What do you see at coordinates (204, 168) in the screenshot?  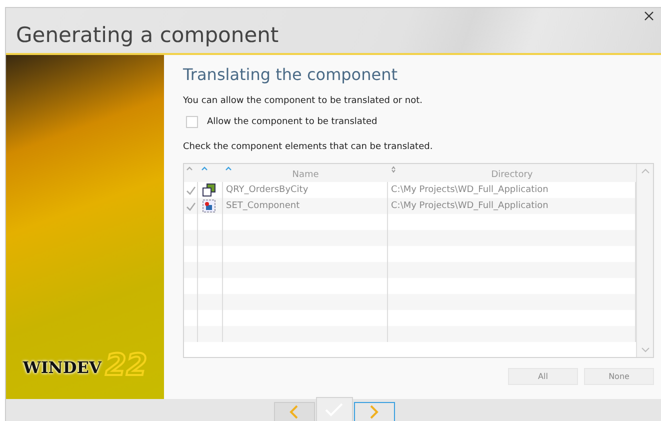 I see `icon-column-sort-icon` at bounding box center [204, 168].